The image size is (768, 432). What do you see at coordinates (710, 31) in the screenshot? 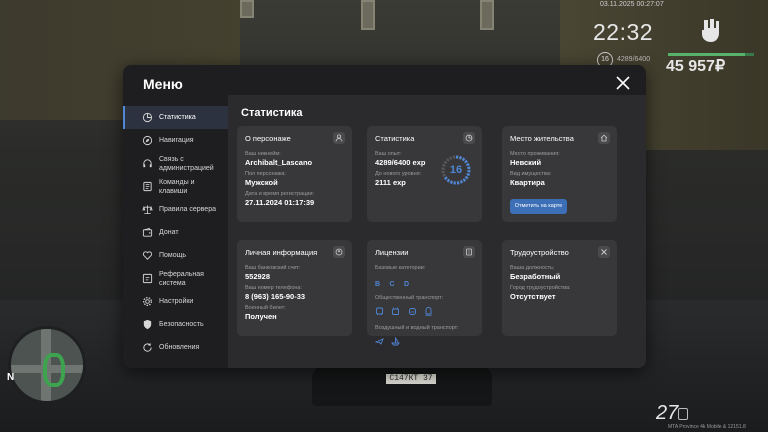
I see `fist-icon` at bounding box center [710, 31].